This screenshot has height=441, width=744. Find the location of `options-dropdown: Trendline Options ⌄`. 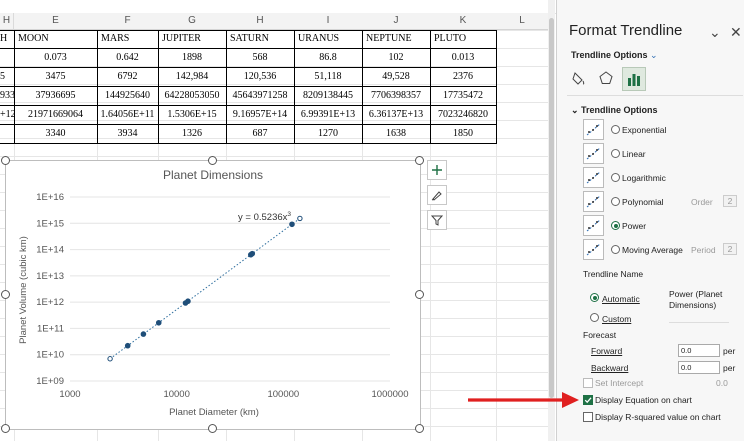

options-dropdown: Trendline Options ⌄ is located at coordinates (614, 55).